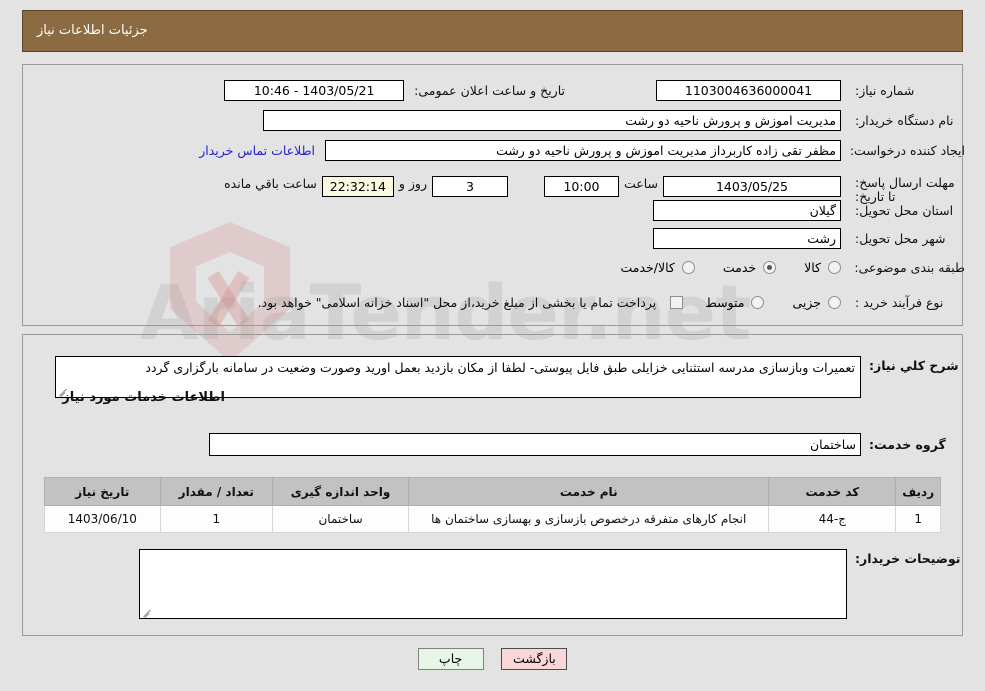 The image size is (985, 691). I want to click on cell-code: ج-44, so click(832, 519).